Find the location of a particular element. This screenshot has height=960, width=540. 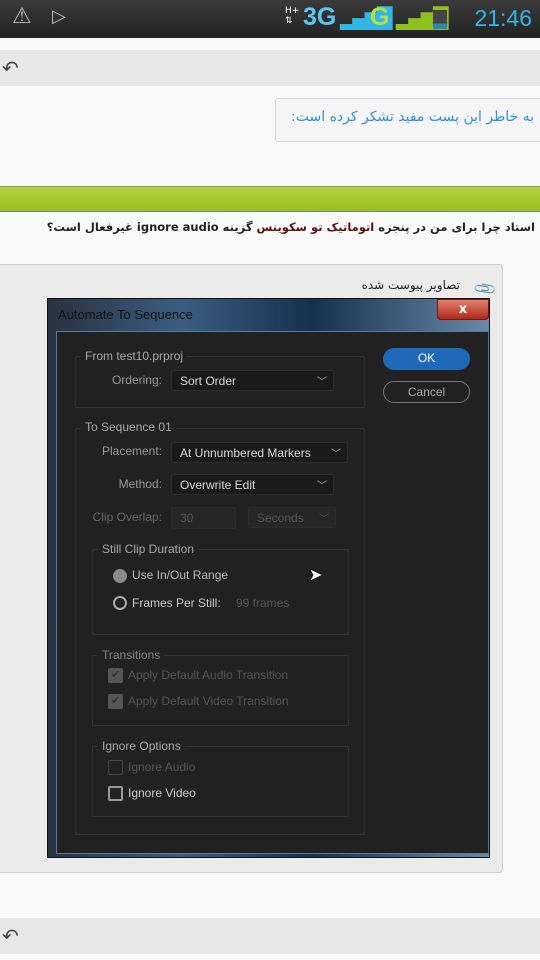

placement-select: At Unnumbered Markers ﹀ is located at coordinates (259, 452).